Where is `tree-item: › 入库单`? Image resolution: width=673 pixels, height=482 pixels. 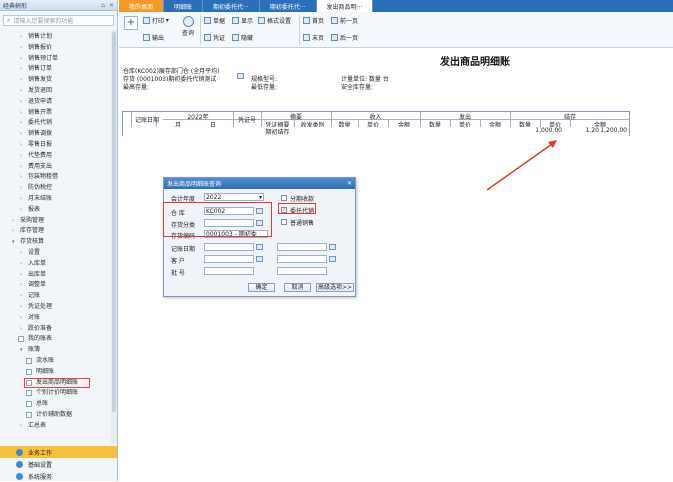 tree-item: › 入库单 is located at coordinates (58, 264).